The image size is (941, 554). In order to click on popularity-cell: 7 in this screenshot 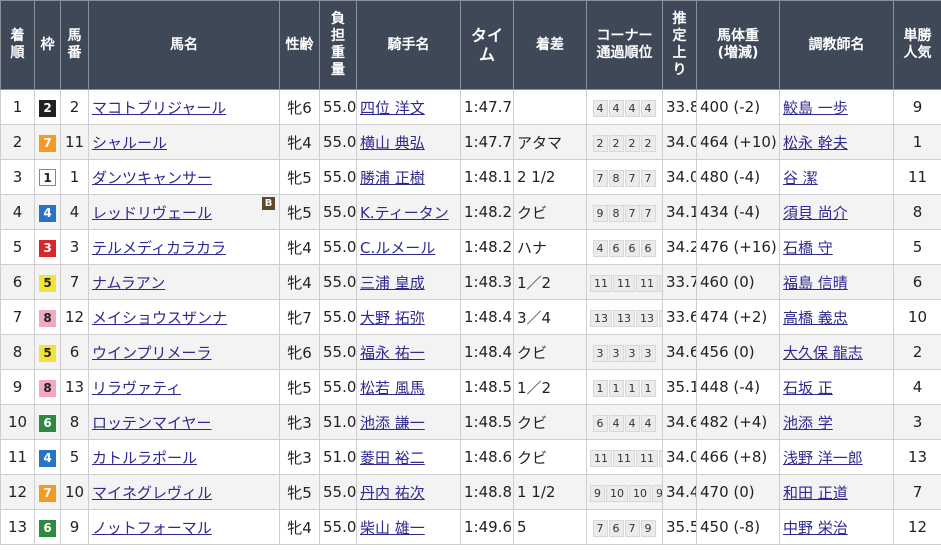, I will do `click(917, 492)`.